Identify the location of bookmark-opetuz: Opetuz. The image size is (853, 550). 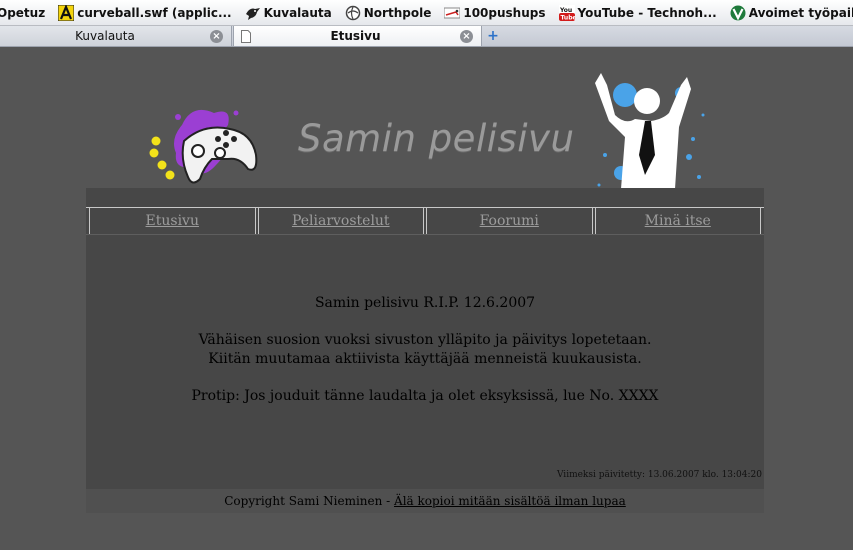
(22, 13).